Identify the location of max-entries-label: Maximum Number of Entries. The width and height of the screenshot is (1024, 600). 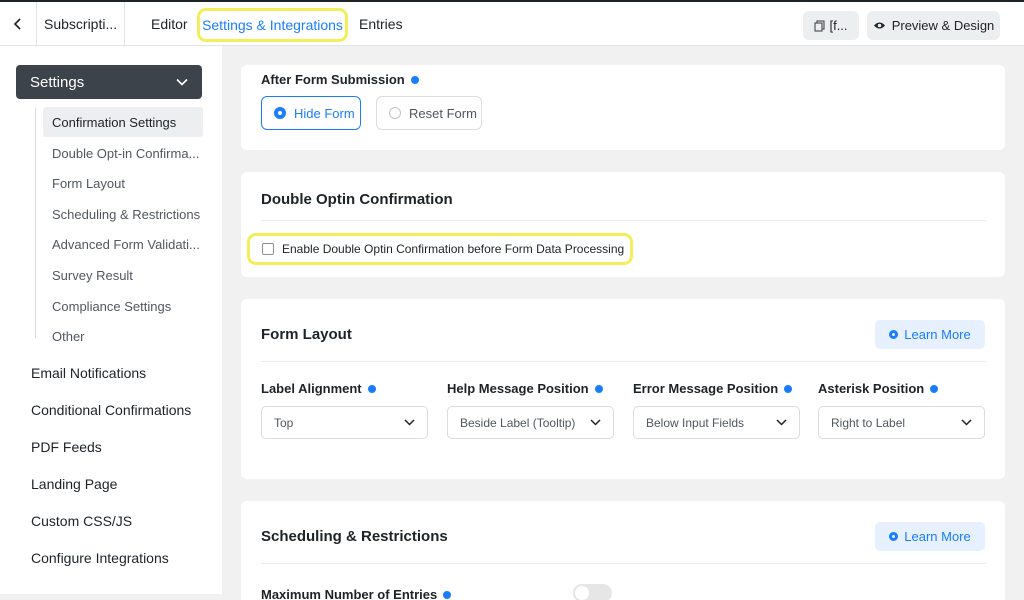
(349, 593).